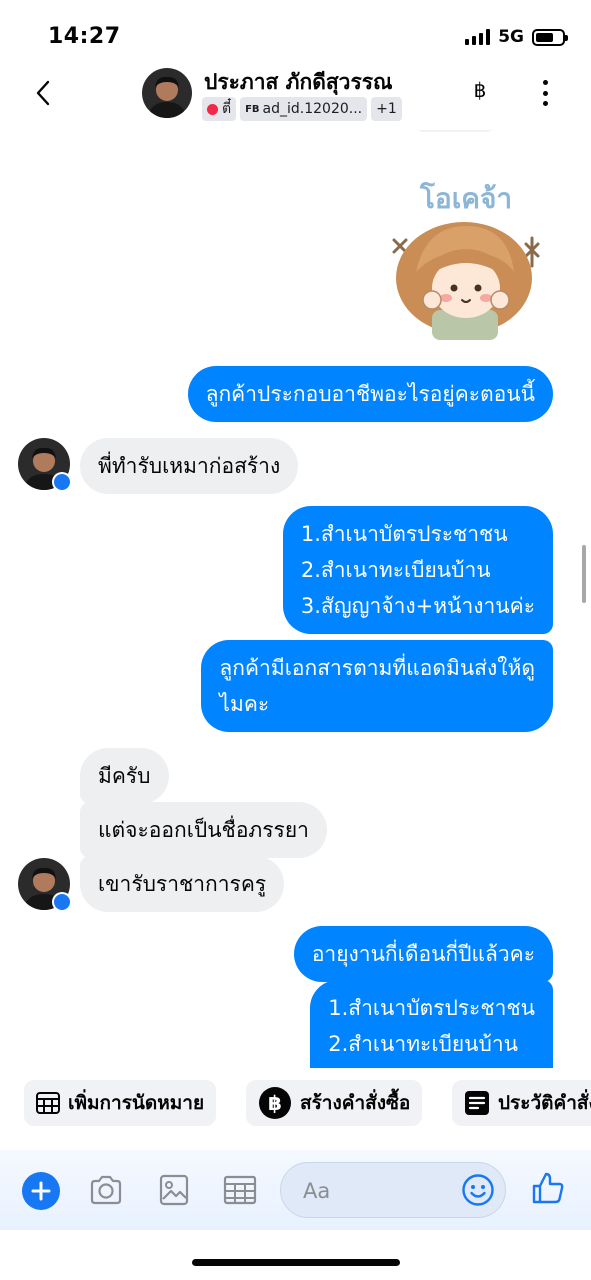 Image resolution: width=591 pixels, height=1280 pixels. I want to click on back-button, so click(45, 93).